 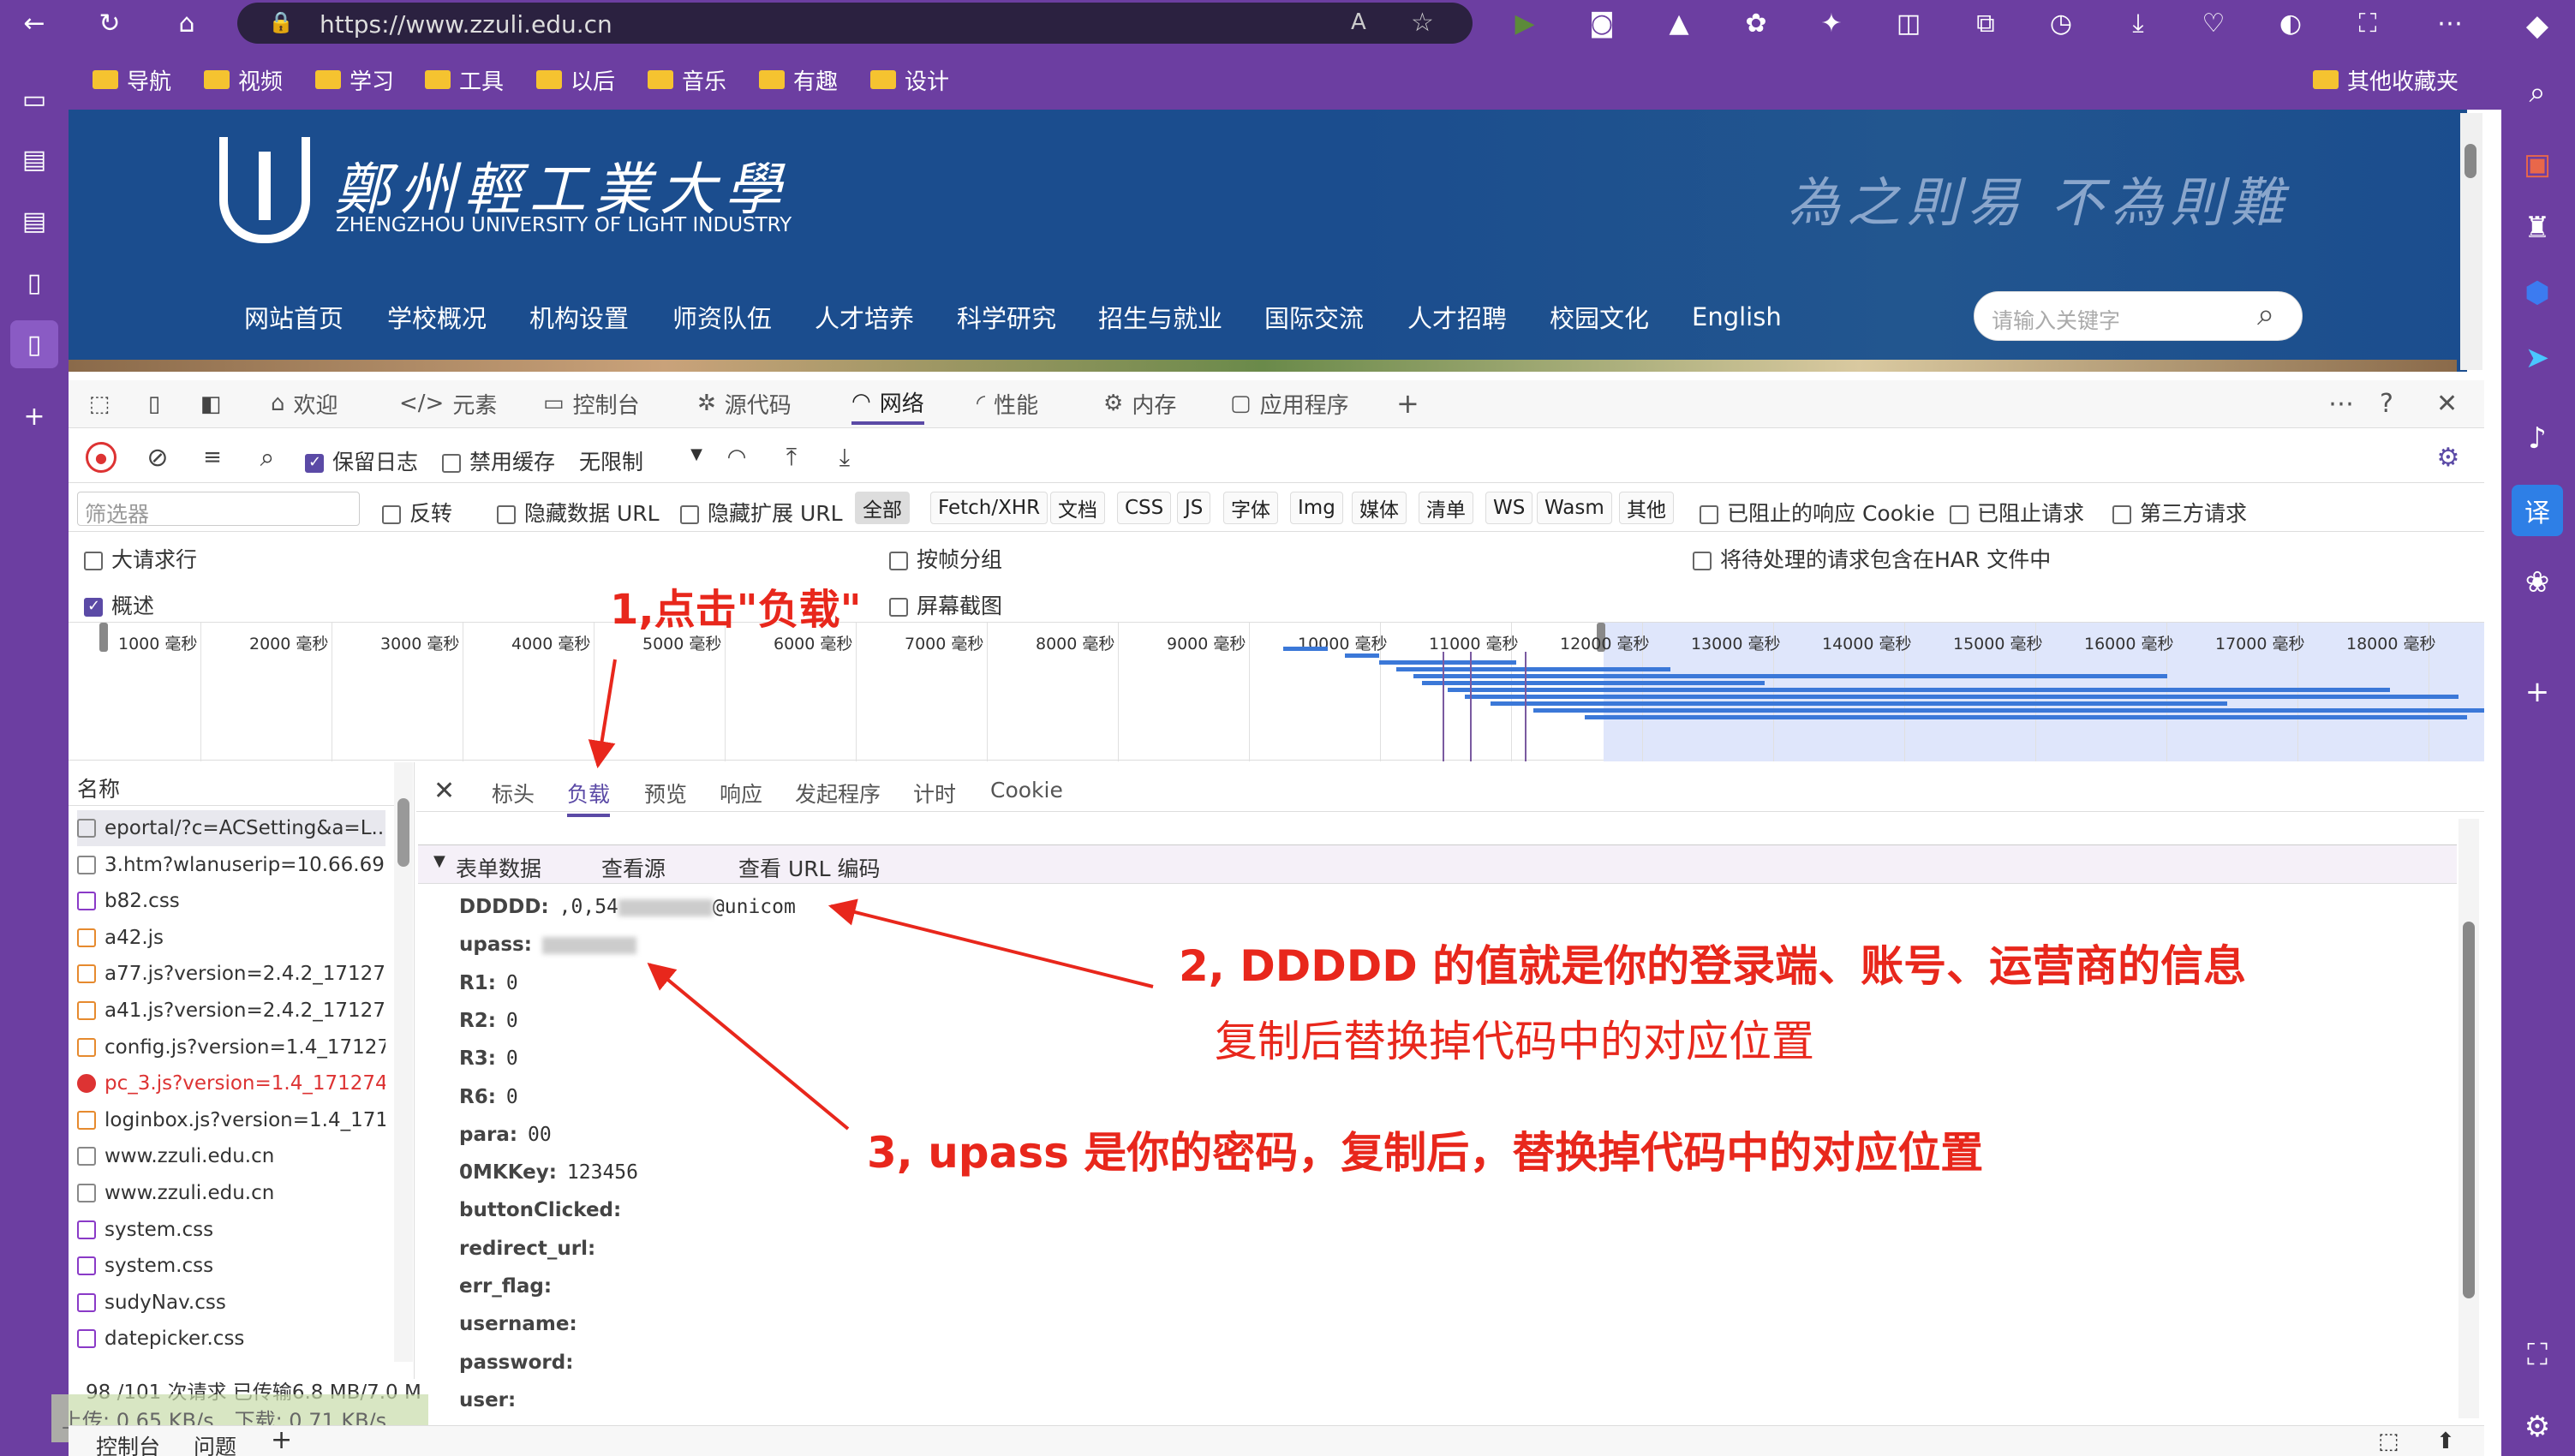 I want to click on arrow-to-upass, so click(x=748, y=1046).